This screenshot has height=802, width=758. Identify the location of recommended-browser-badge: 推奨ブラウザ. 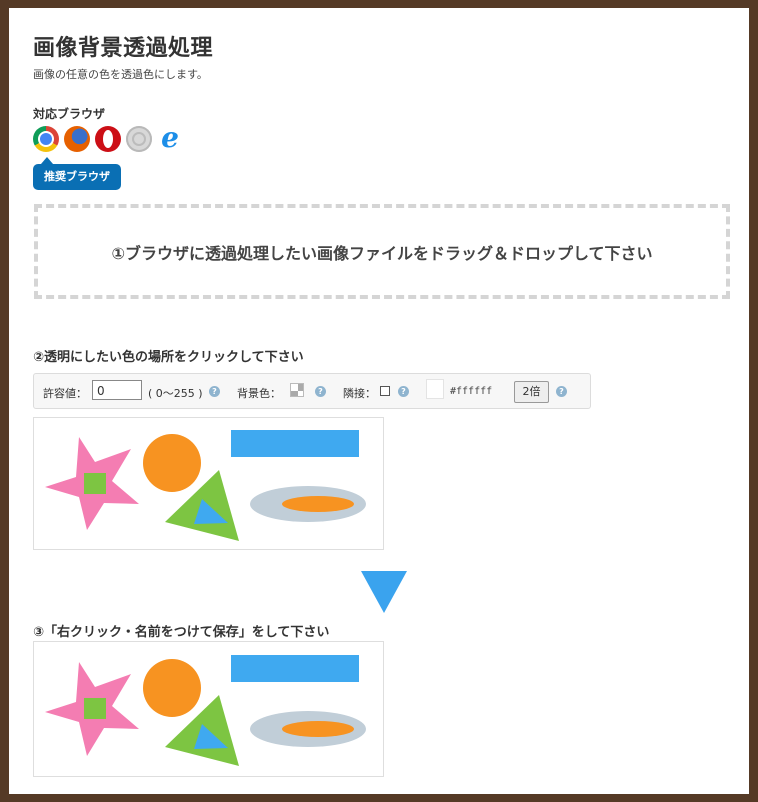
(77, 173).